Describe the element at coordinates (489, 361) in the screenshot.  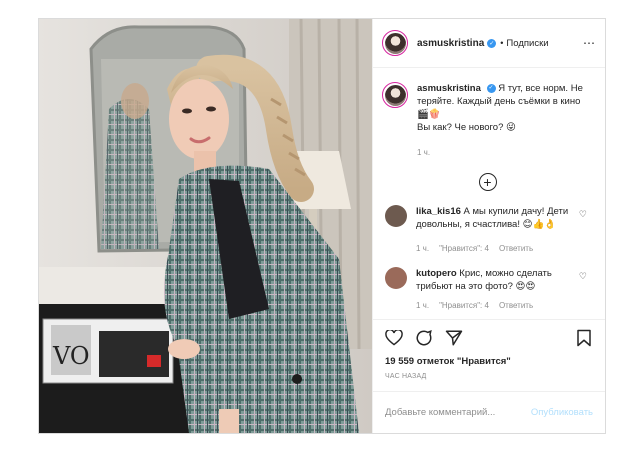
I see `likes-count: 19 559 отметок "Нравится"` at that location.